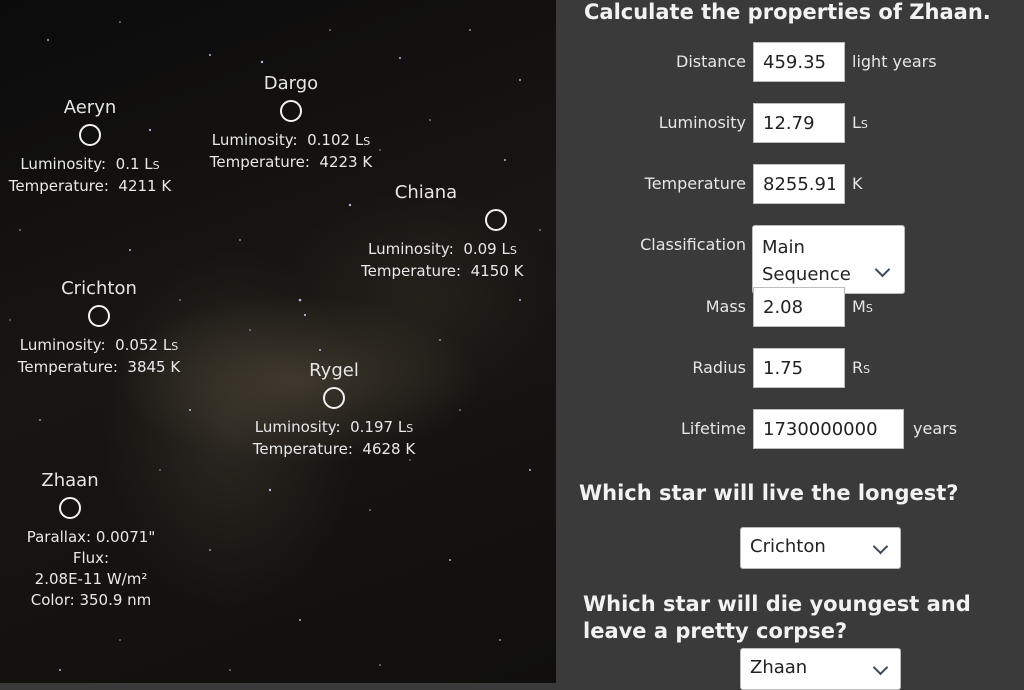 The width and height of the screenshot is (1024, 690). I want to click on classification-select: Main Sequence, so click(828, 259).